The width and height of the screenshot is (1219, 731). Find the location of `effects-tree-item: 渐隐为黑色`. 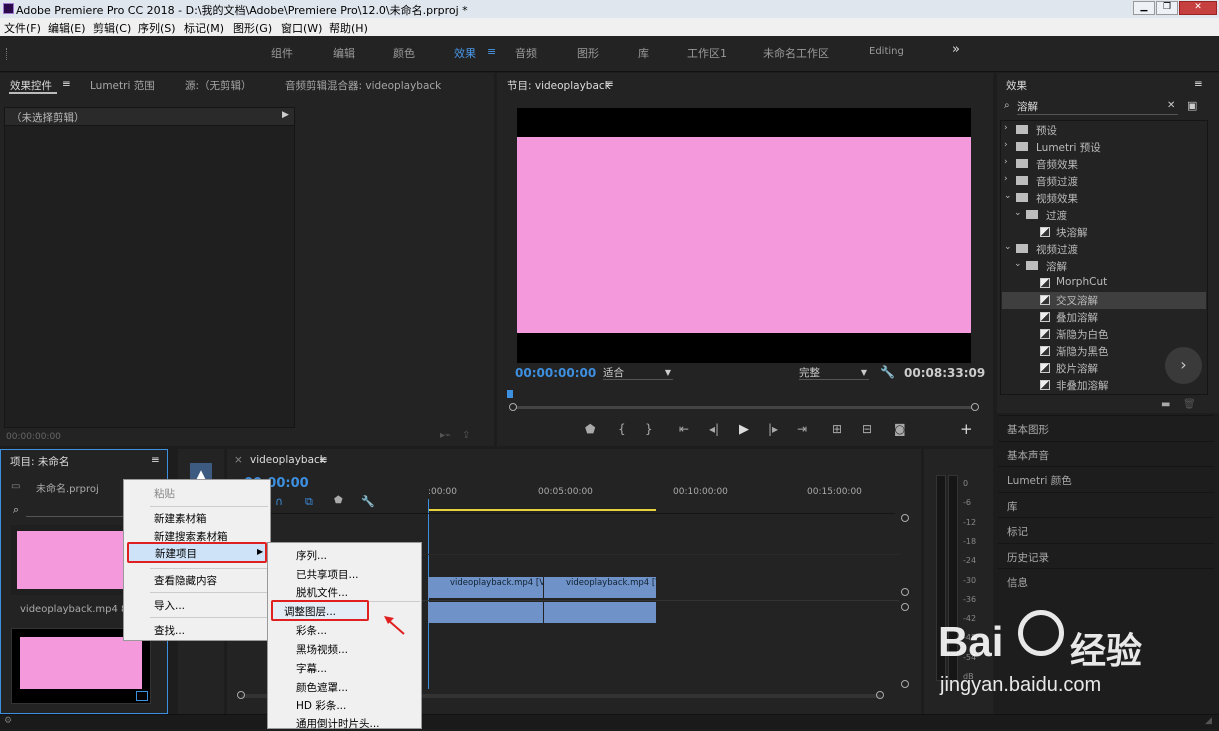

effects-tree-item: 渐隐为黑色 is located at coordinates (1104, 351).